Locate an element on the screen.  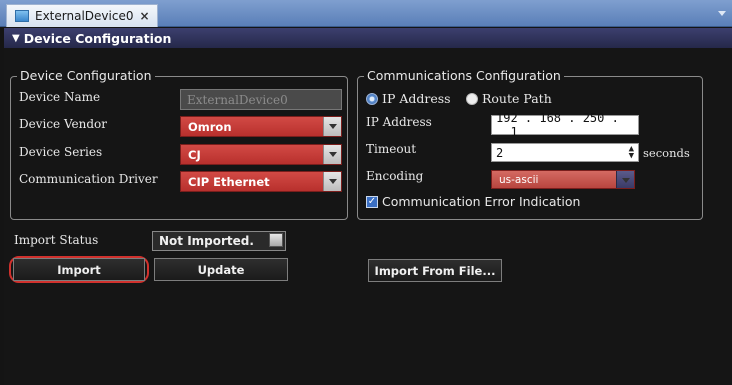
timeout-label: Timeout is located at coordinates (391, 149).